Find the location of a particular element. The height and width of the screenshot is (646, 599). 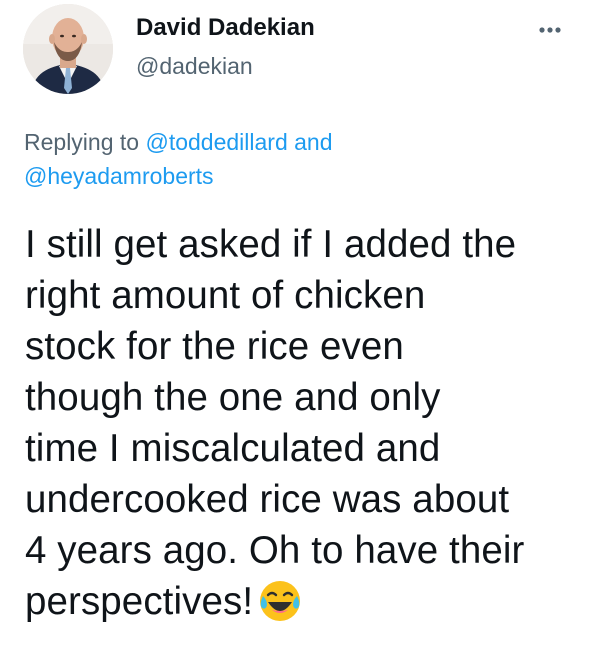

more-options-button is located at coordinates (550, 30).